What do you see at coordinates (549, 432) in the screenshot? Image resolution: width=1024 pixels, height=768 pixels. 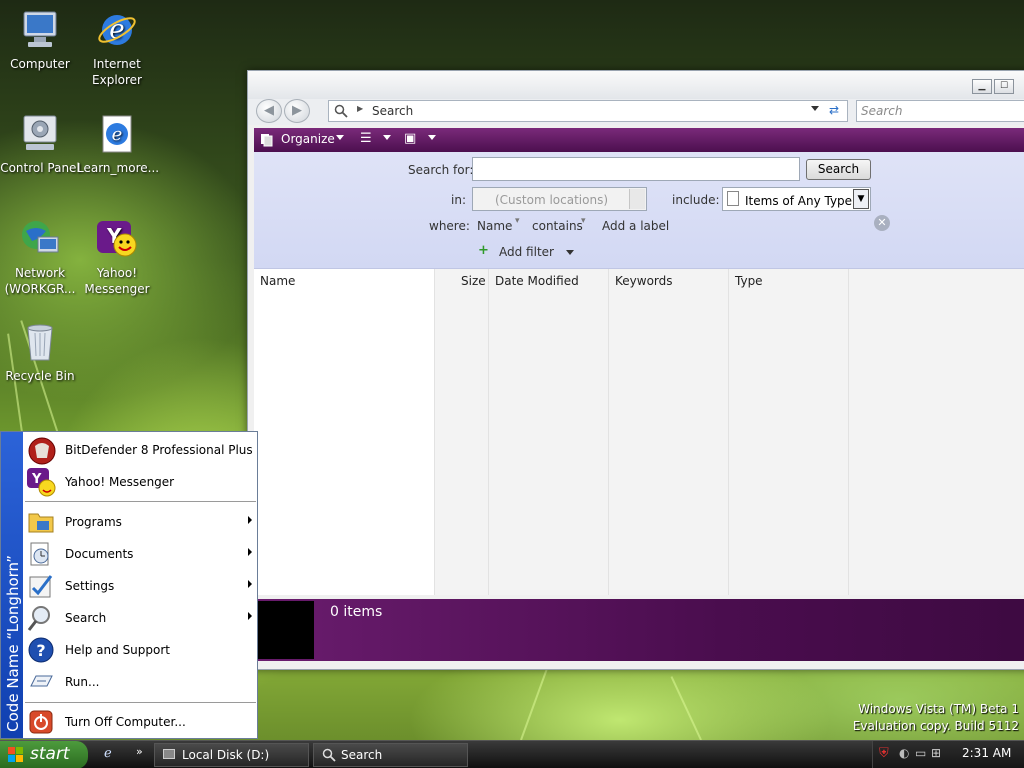 I see `column-header-date-modified: Date Modified` at bounding box center [549, 432].